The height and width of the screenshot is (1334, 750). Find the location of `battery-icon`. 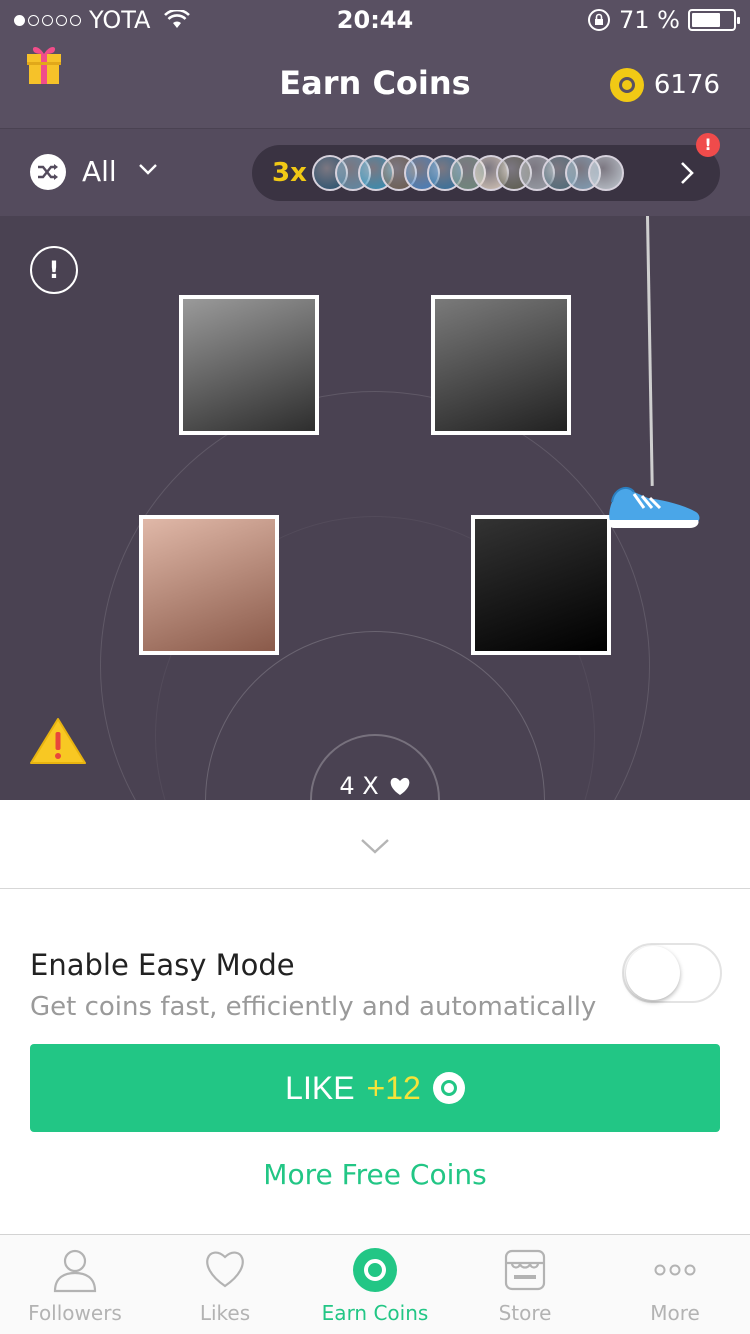

battery-icon is located at coordinates (714, 20).